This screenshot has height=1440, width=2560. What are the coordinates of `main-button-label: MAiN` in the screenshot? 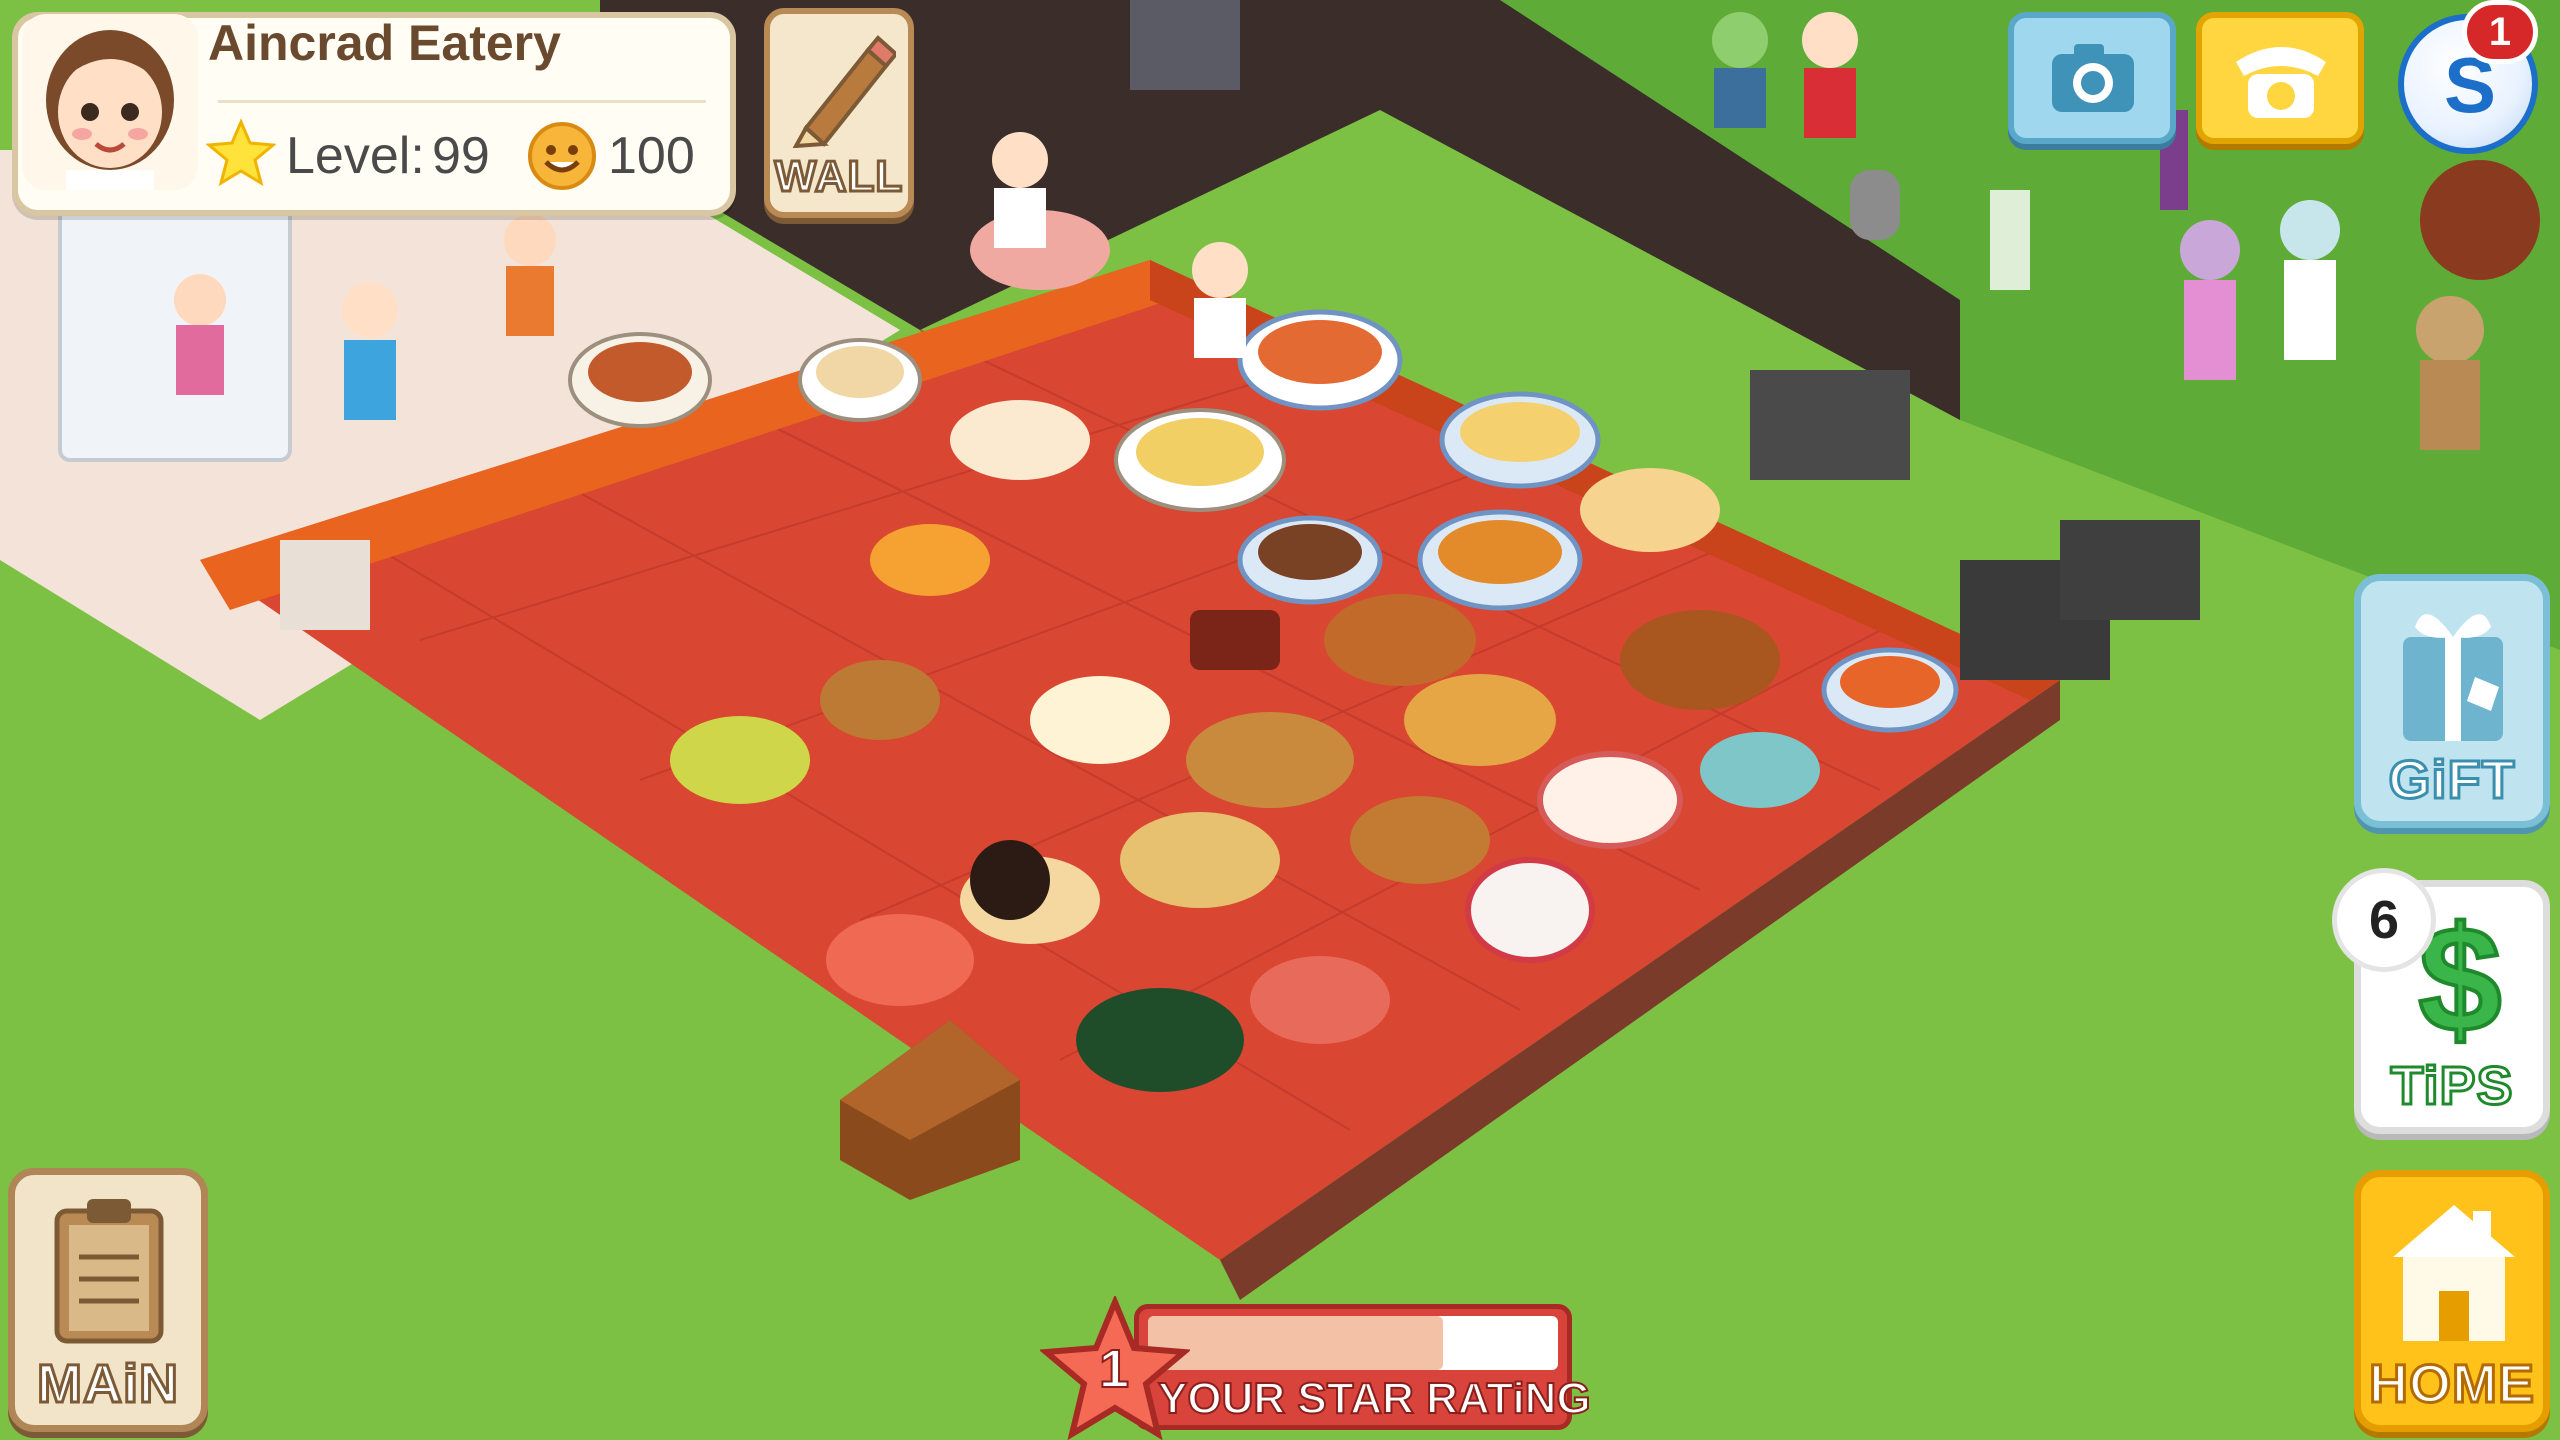 It's located at (108, 1384).